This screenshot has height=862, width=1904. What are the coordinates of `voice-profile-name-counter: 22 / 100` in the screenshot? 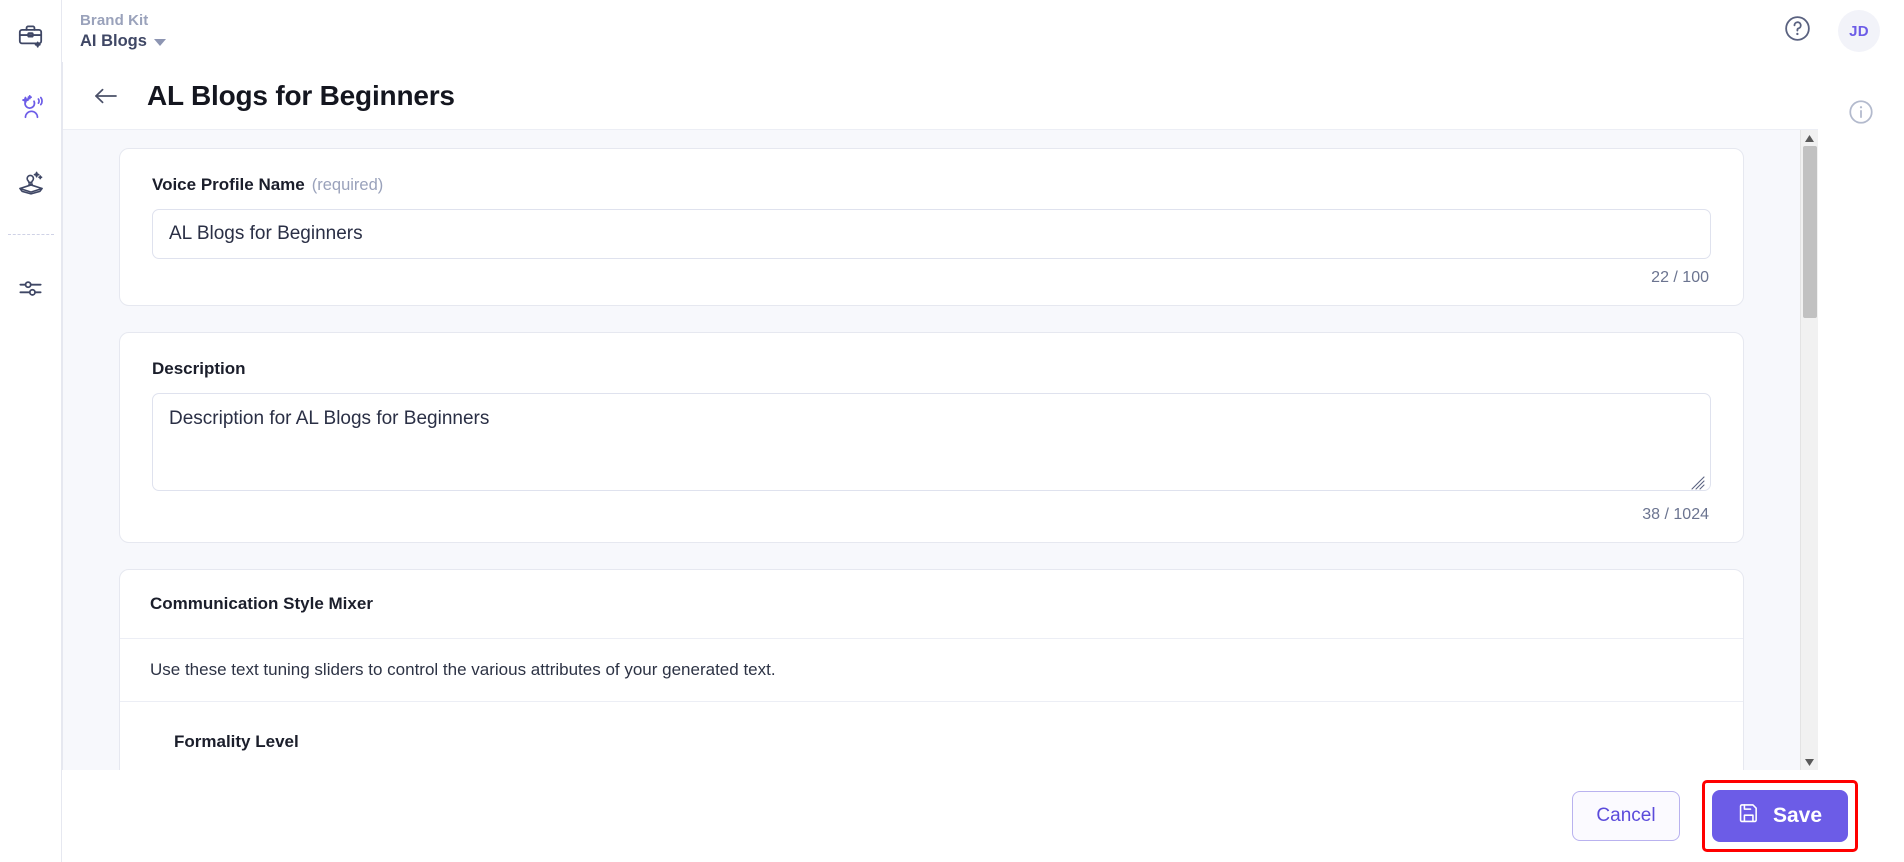 It's located at (1680, 277).